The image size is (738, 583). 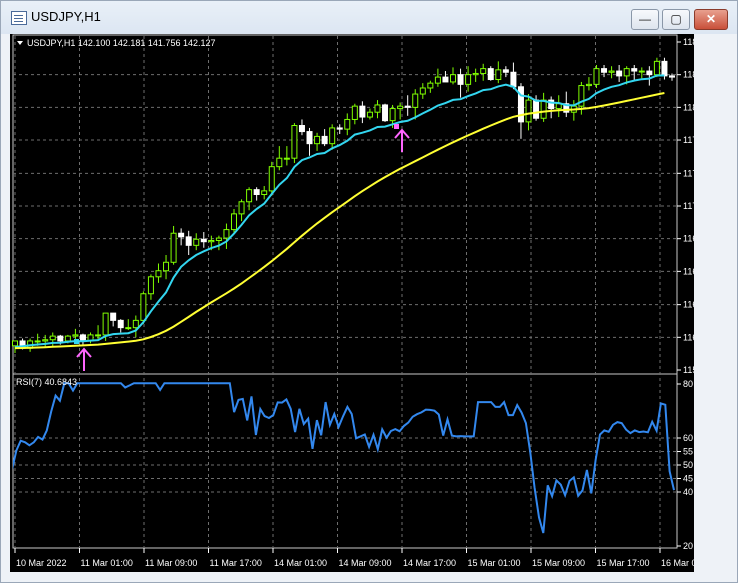 I want to click on price-axis-label: 116.665, so click(x=688, y=271).